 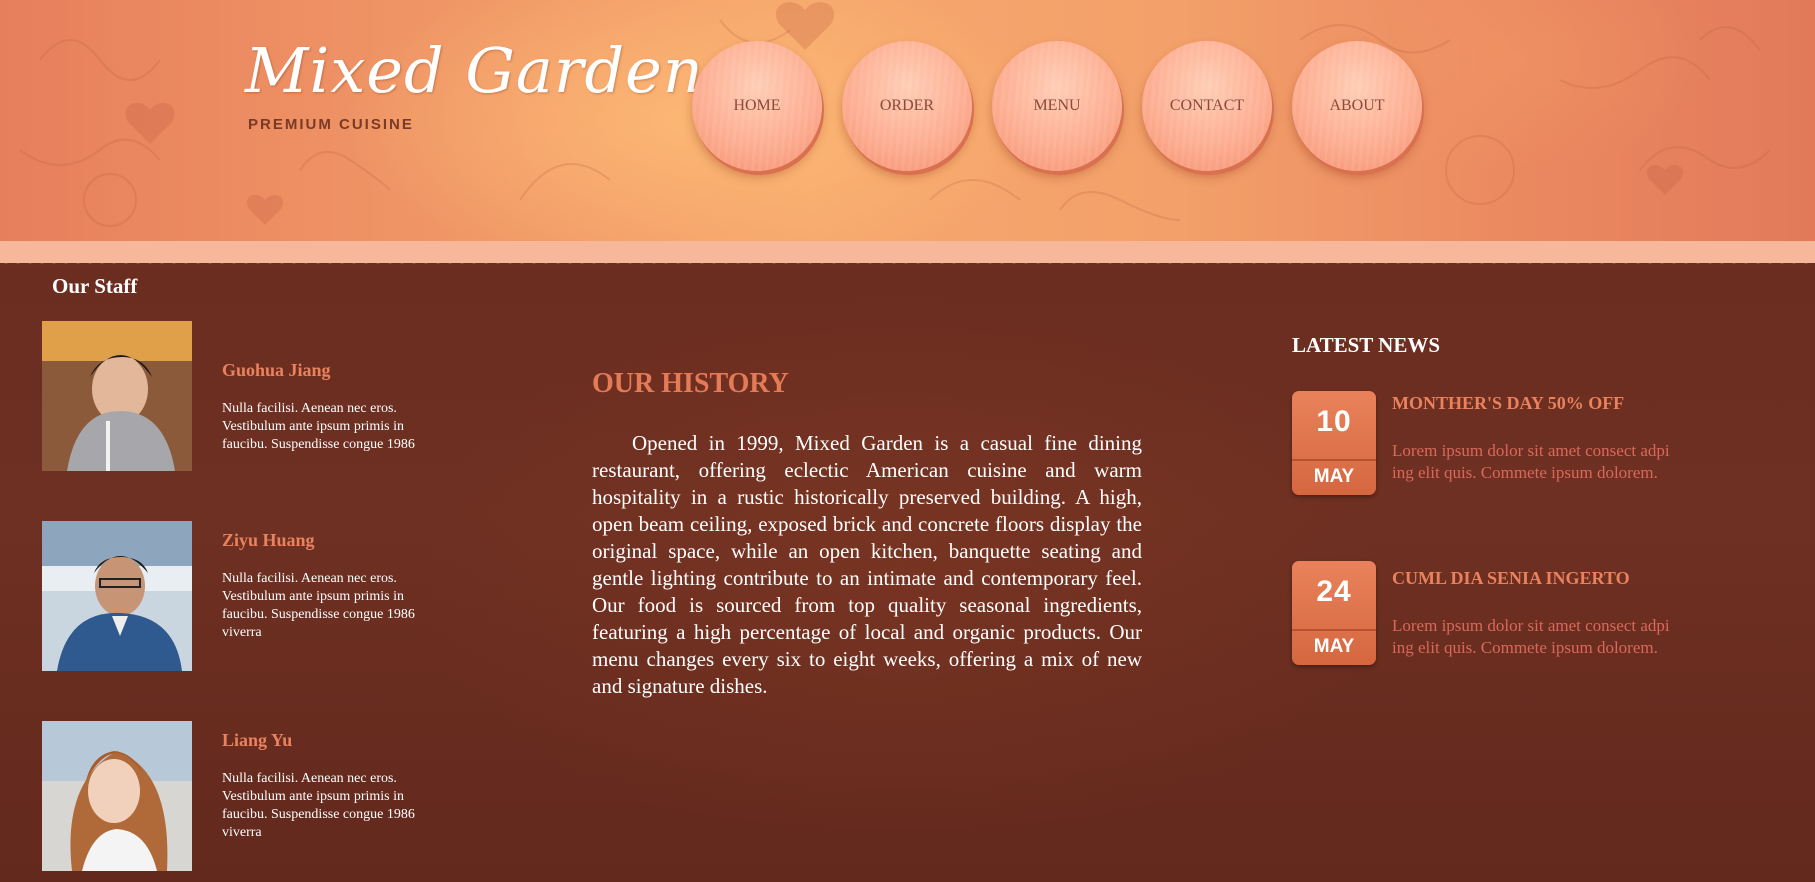 I want to click on history-title: OUR HISTORY, so click(x=690, y=383).